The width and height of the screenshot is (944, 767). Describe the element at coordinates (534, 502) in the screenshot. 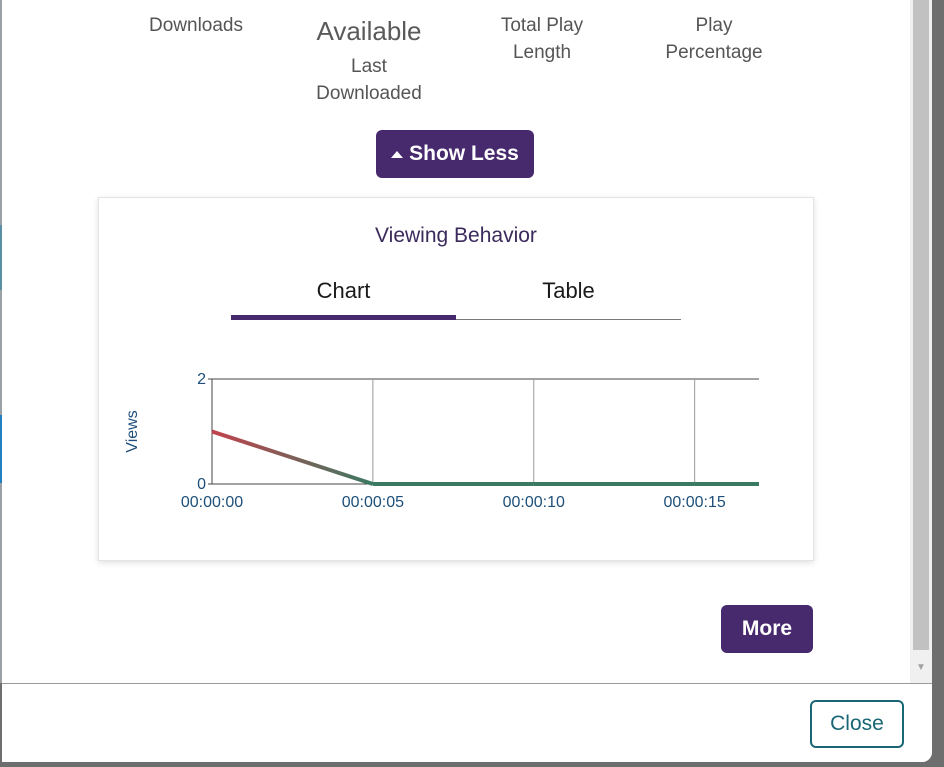

I see `x-tick-label: 00:00:10` at that location.